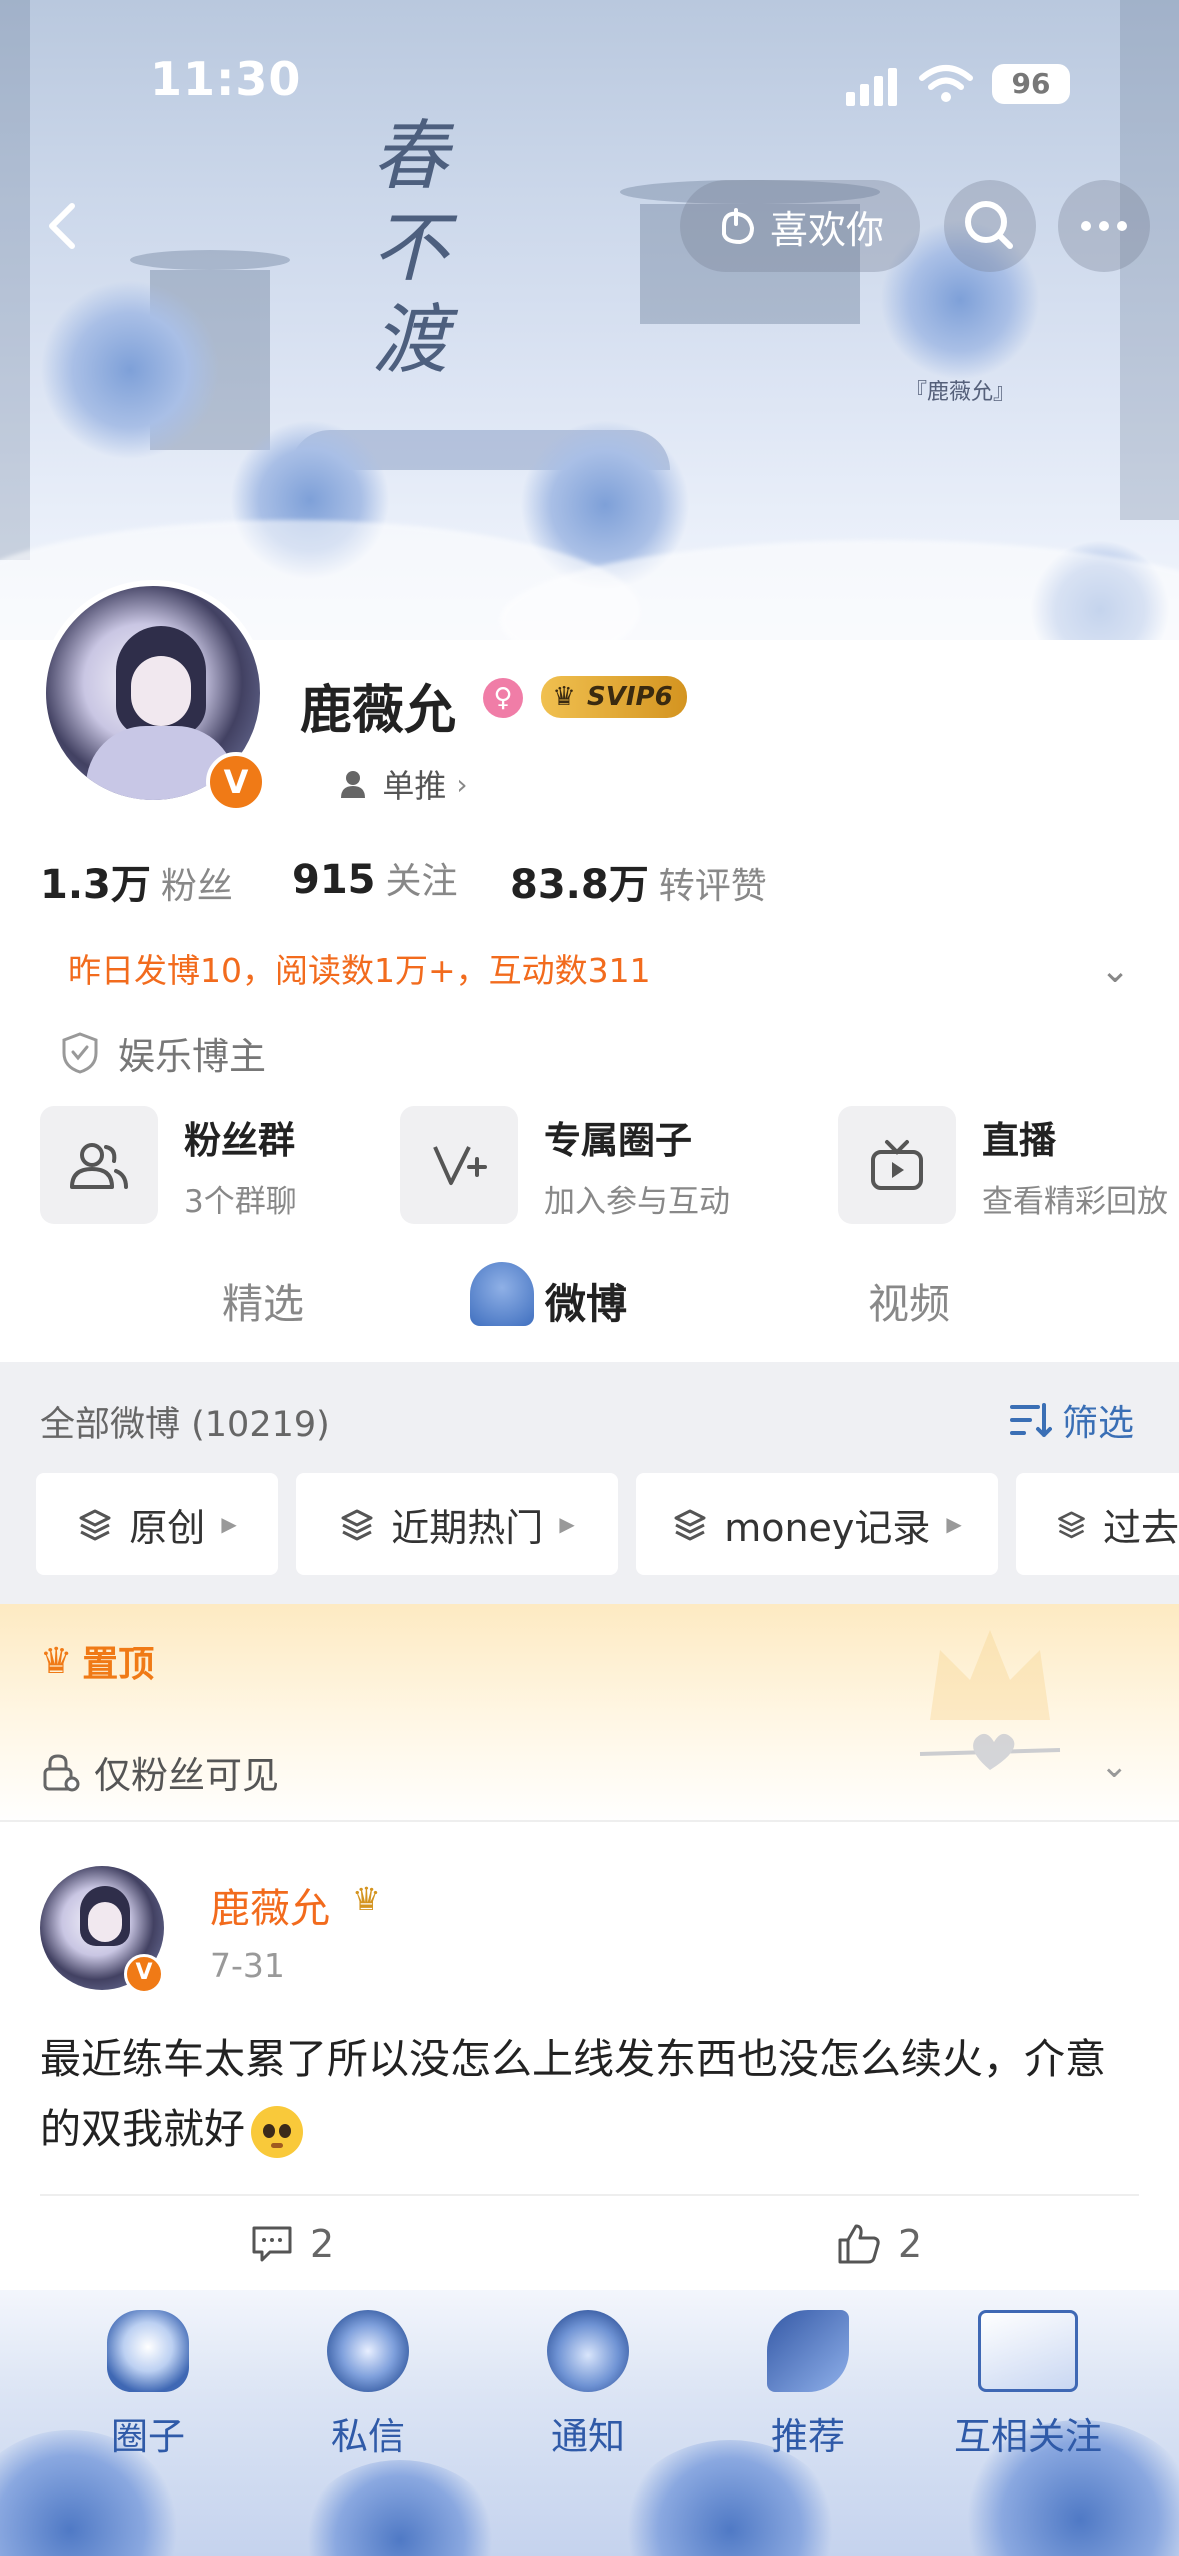 This screenshot has height=2556, width=1179. I want to click on quick-action-title: 专属圈子, so click(618, 1140).